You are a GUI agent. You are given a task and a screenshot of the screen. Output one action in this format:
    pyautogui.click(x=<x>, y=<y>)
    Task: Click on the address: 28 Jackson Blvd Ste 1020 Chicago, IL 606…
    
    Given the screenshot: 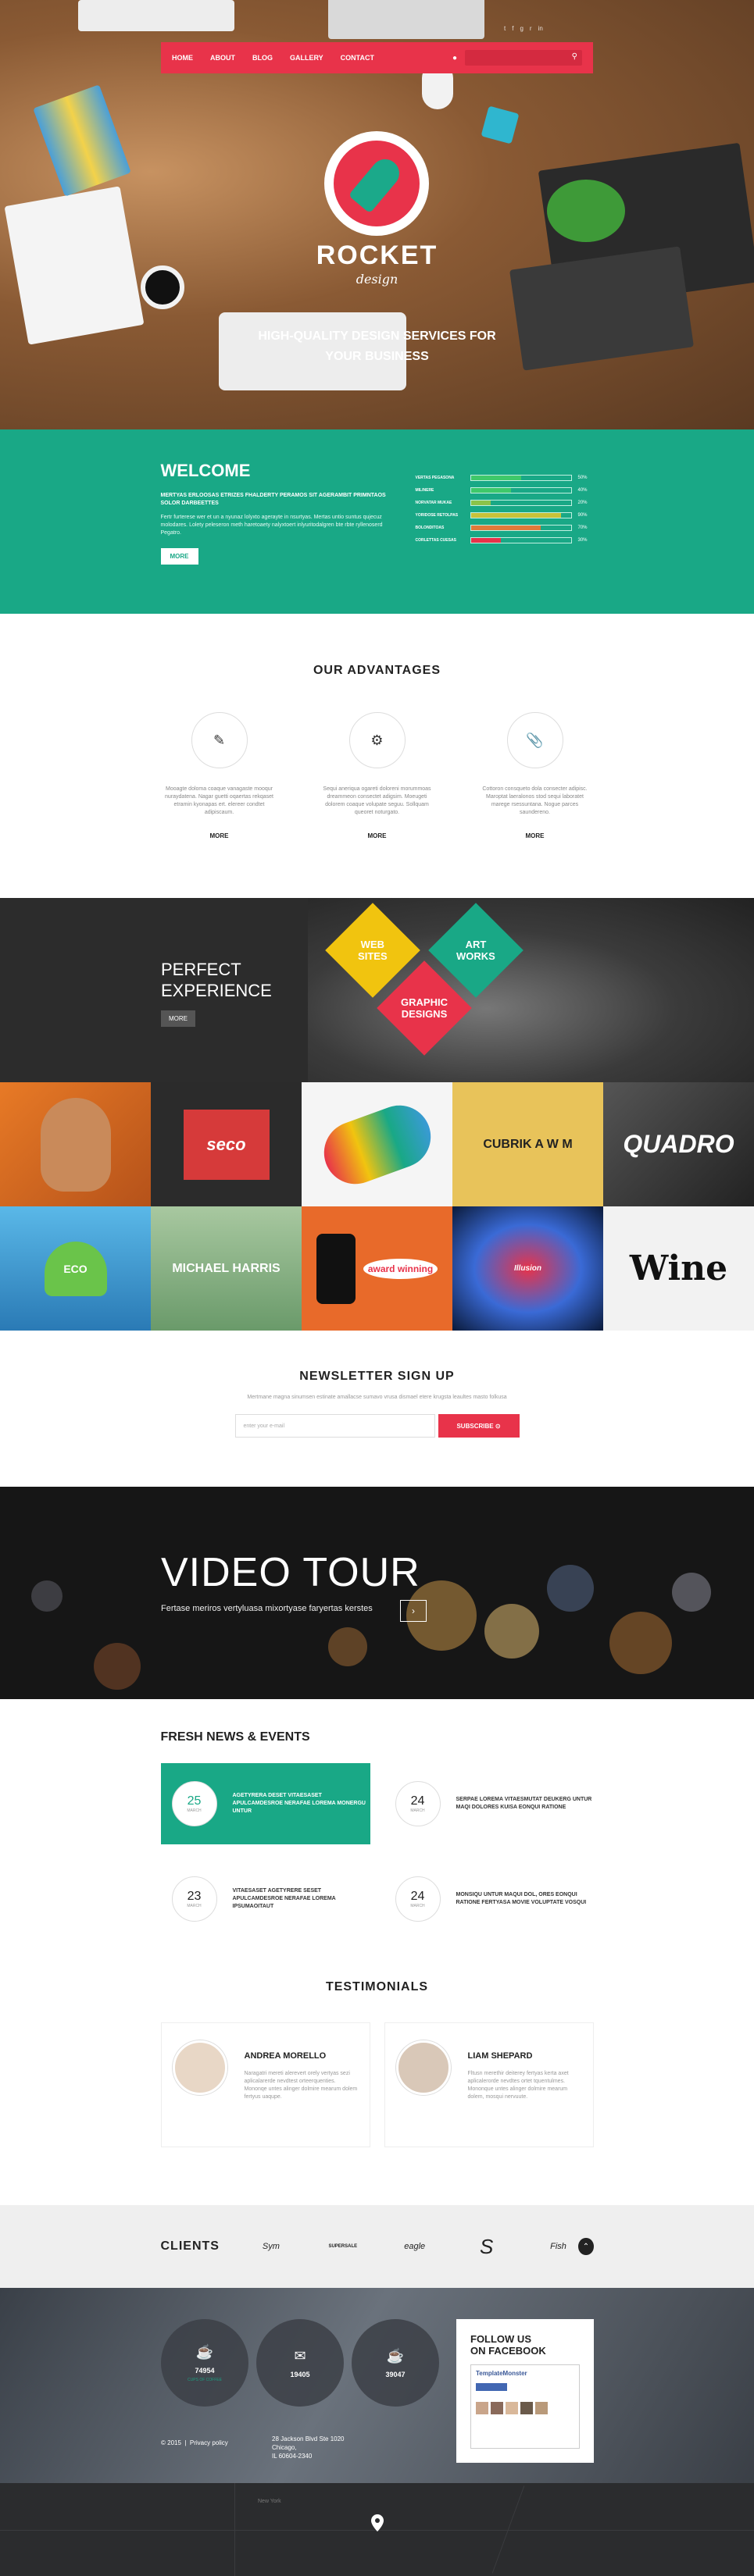 What is the action you would take?
    pyautogui.click(x=319, y=2448)
    